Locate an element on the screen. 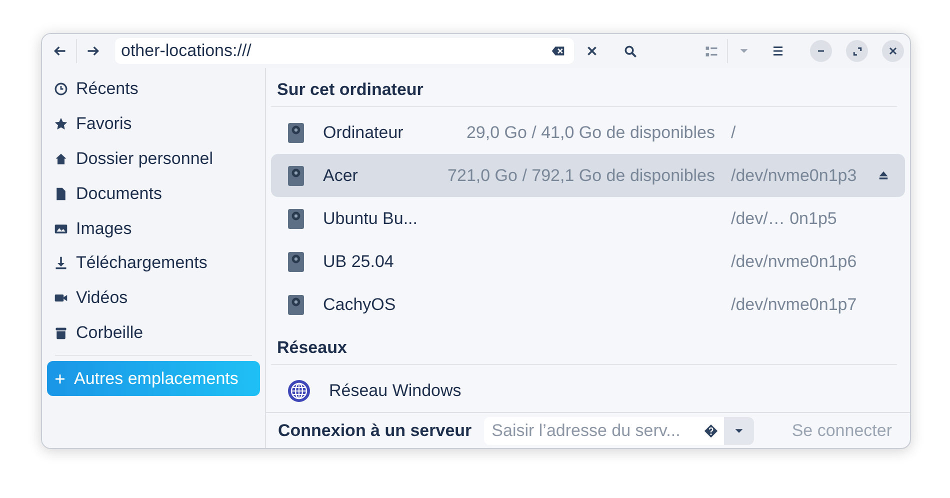 The image size is (950, 498). sidebar-item: Corbeille is located at coordinates (153, 333).